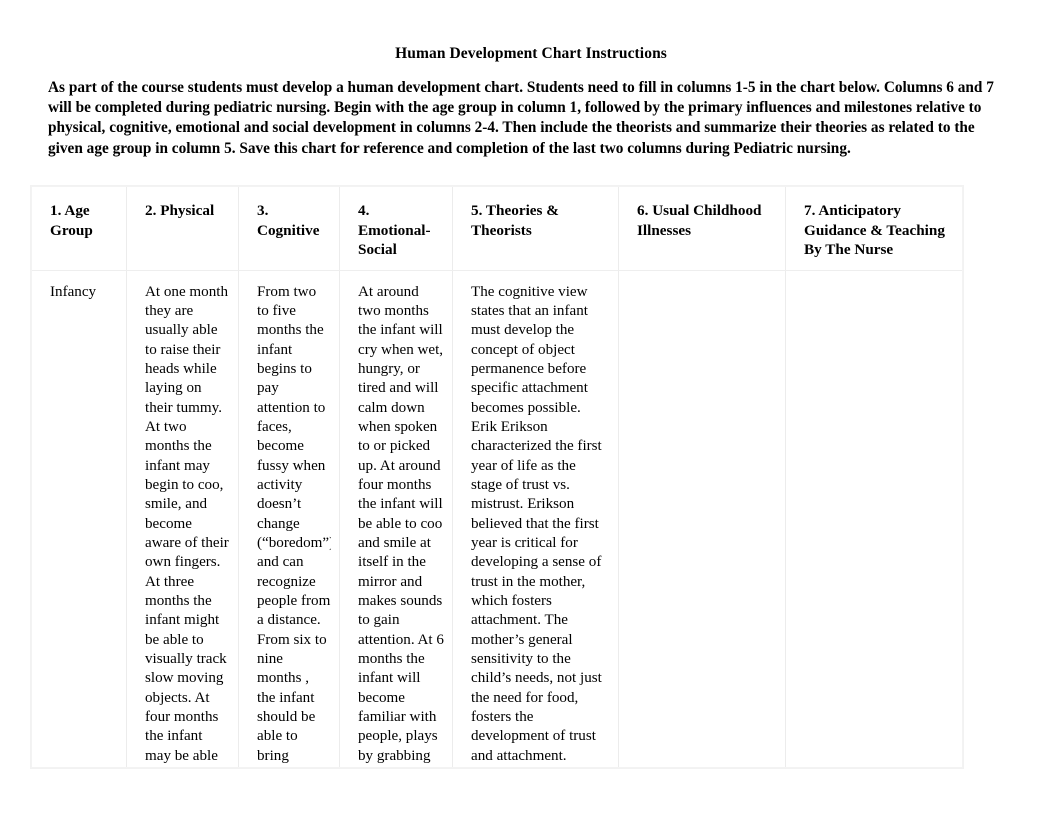 The image size is (1062, 822). What do you see at coordinates (73, 291) in the screenshot?
I see `cell-age-group-text: Infancy` at bounding box center [73, 291].